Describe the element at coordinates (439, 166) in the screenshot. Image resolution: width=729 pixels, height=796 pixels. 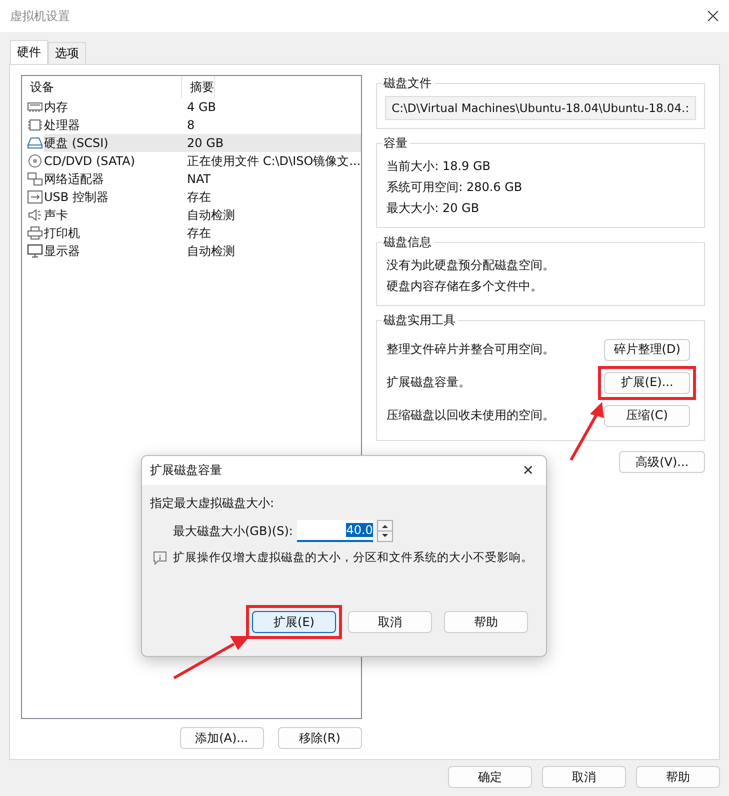
I see `capacity-text: 当前大小: 18.9 GB` at that location.